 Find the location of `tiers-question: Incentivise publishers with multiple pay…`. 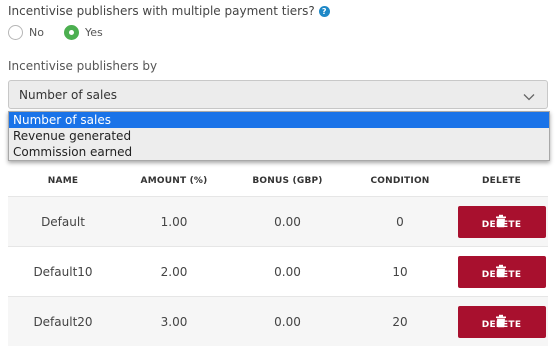

tiers-question: Incentivise publishers with multiple pay… is located at coordinates (169, 11).